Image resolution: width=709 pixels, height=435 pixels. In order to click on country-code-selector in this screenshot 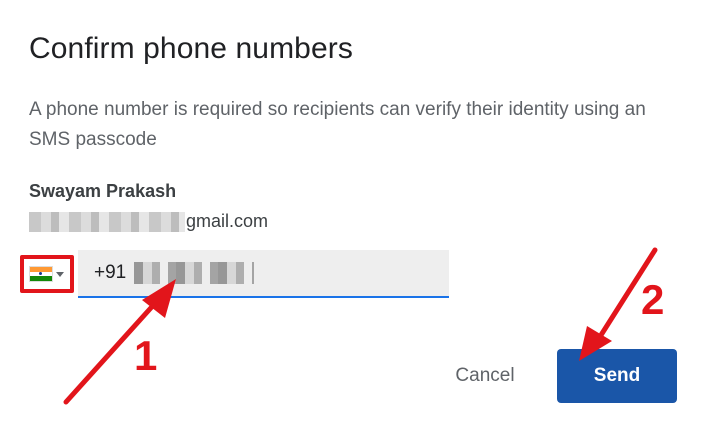, I will do `click(47, 274)`.